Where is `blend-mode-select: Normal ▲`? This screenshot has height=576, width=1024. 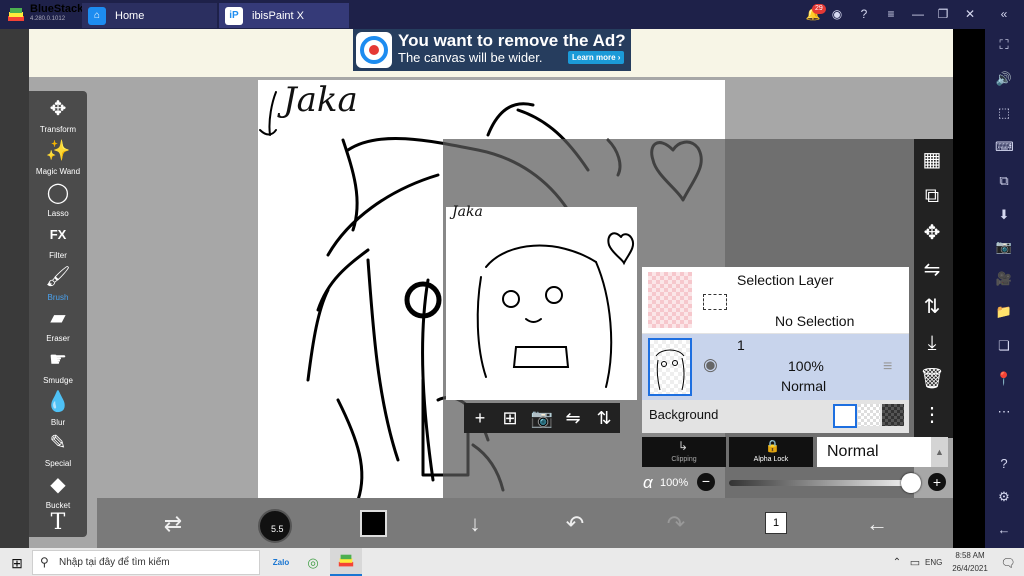 blend-mode-select: Normal ▲ is located at coordinates (882, 452).